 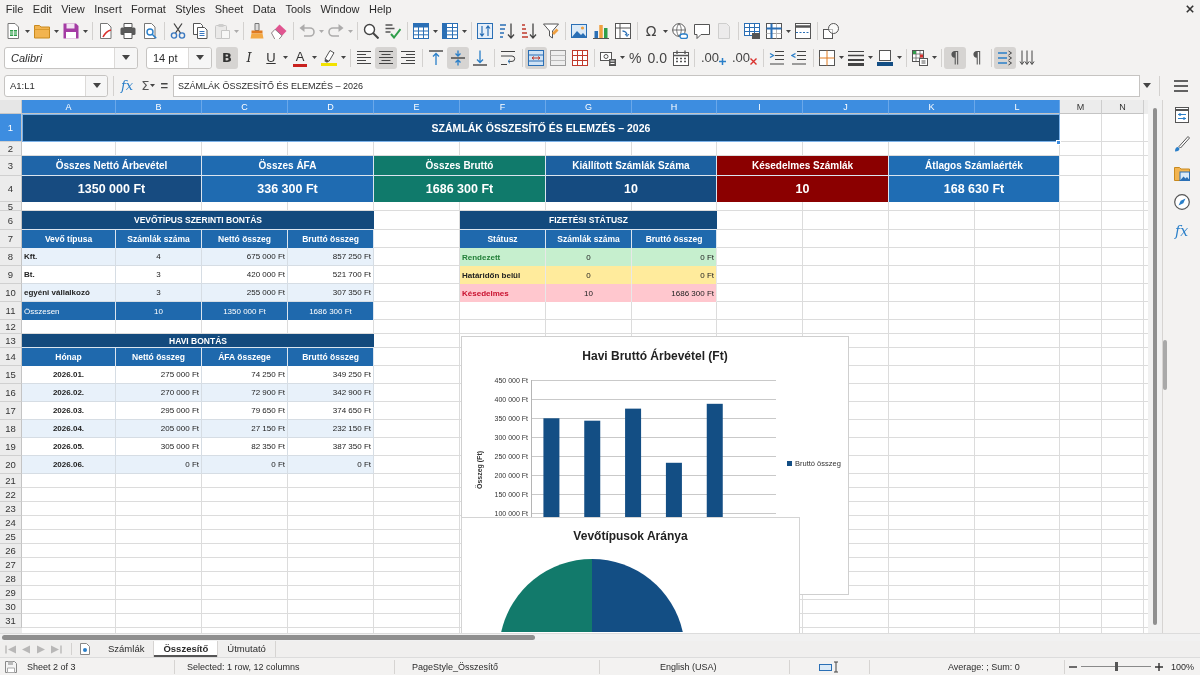 What do you see at coordinates (393, 31) in the screenshot?
I see `spell-check-icon` at bounding box center [393, 31].